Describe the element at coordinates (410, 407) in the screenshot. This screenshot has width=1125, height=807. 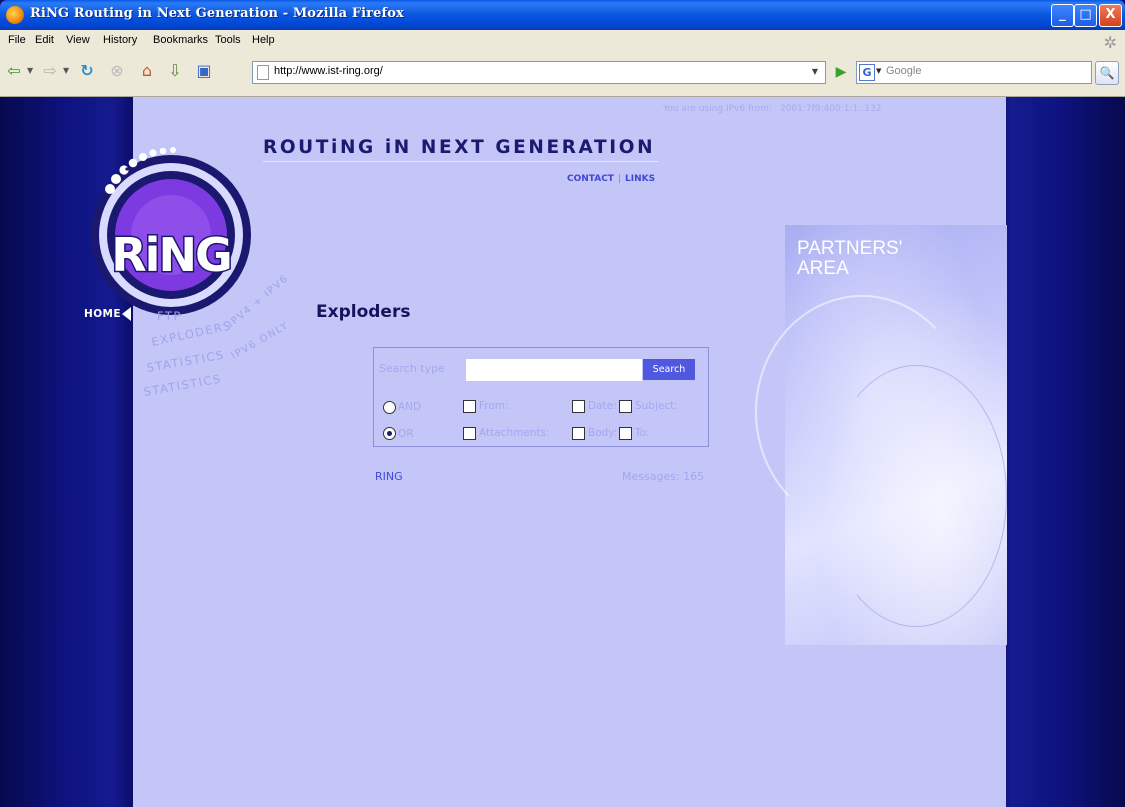
I see `and-label: AND` at that location.